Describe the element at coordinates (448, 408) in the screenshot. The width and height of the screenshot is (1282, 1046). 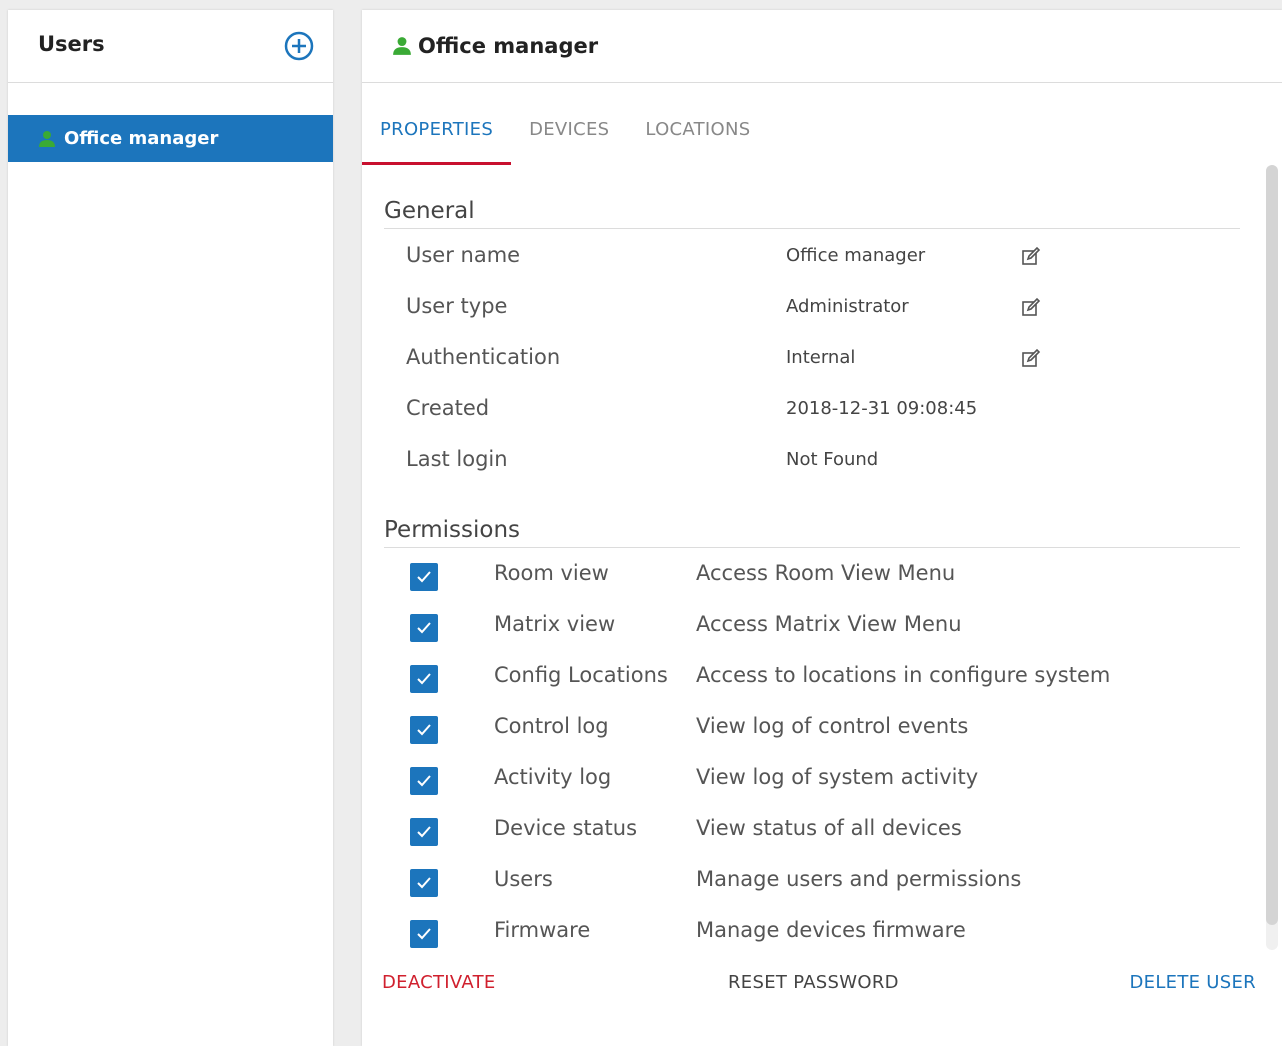
I see `property-label: Created` at that location.